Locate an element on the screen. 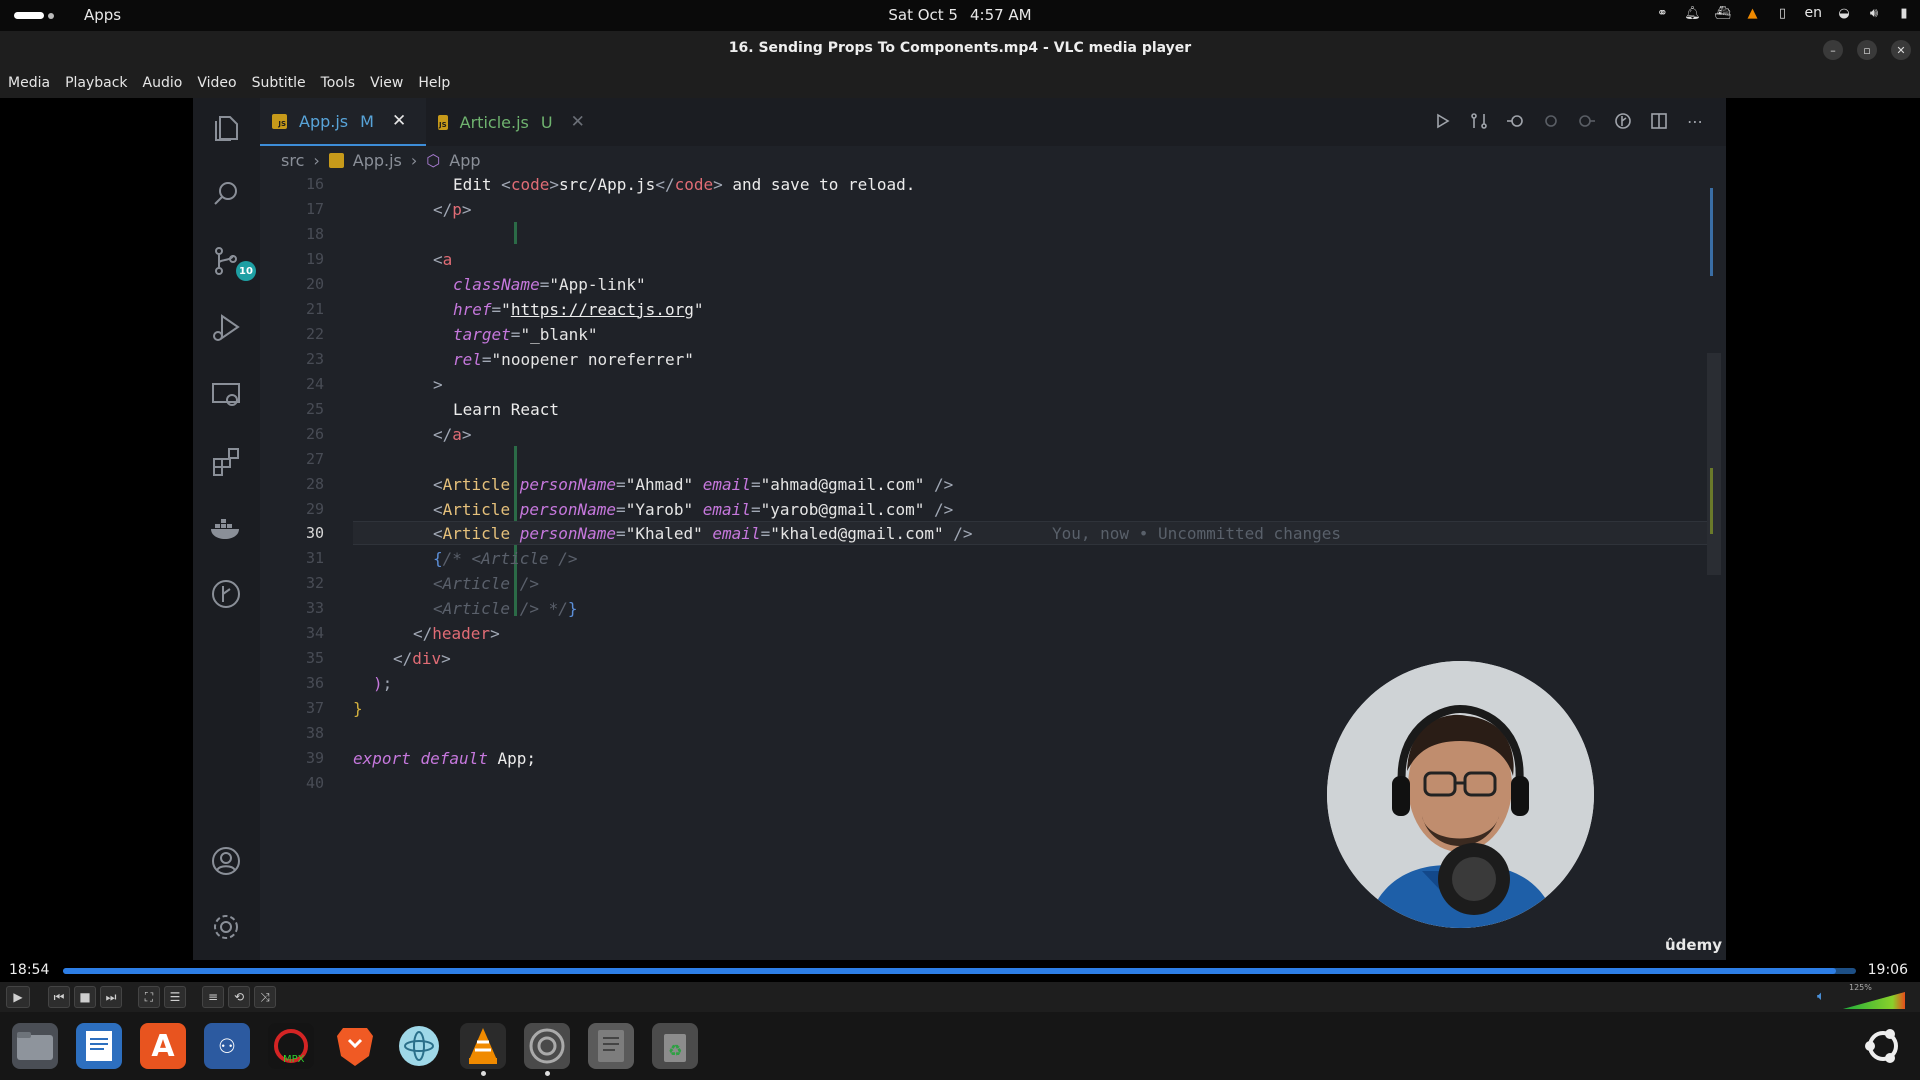  playlist-button: ≡ is located at coordinates (213, 997).